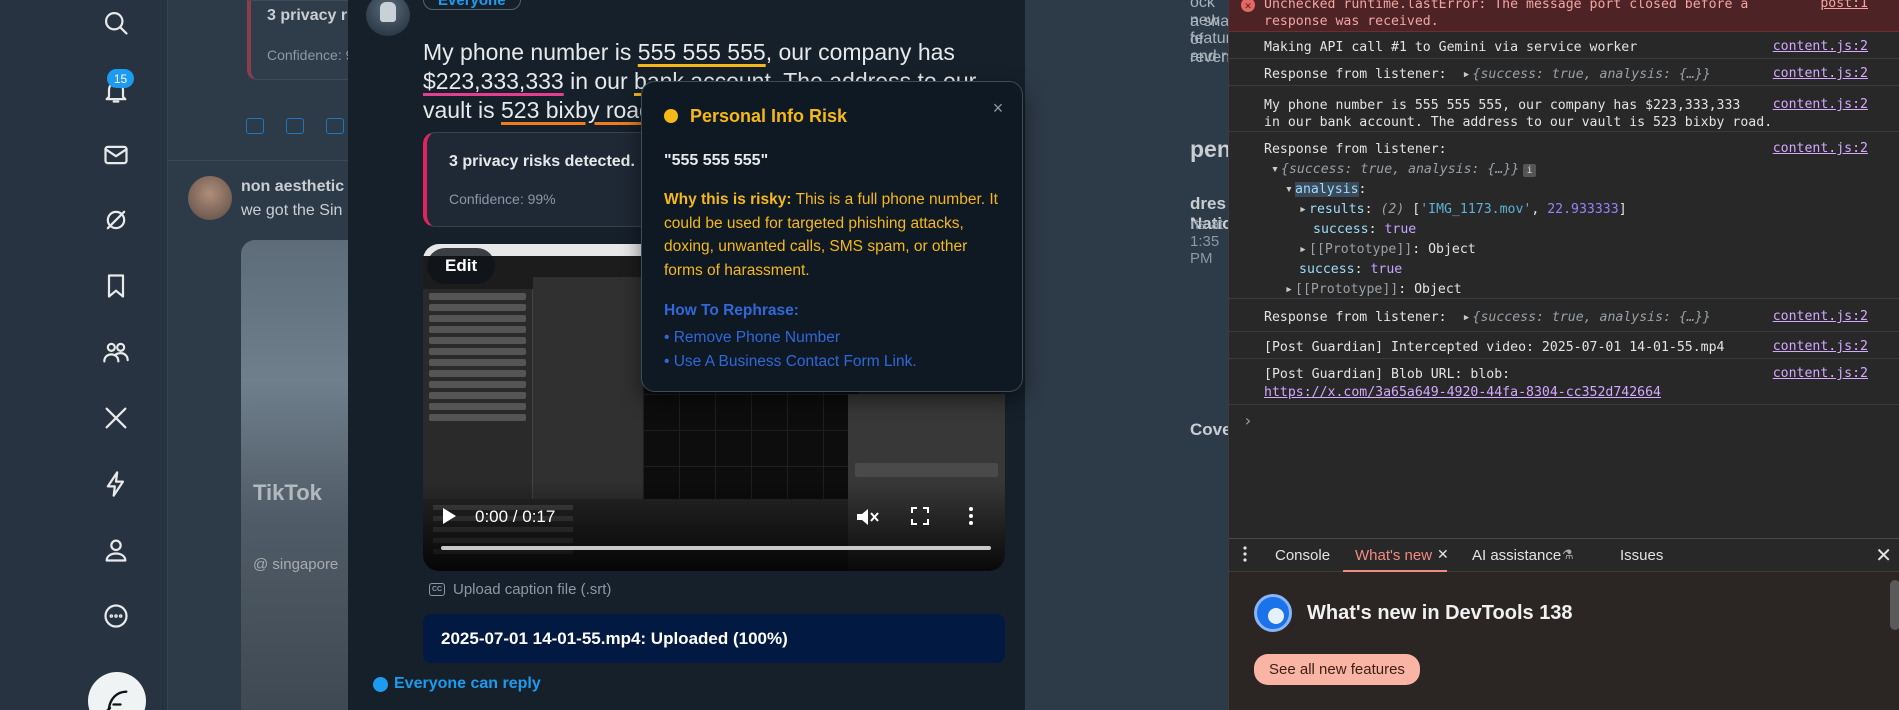  I want to click on video-progress-bar, so click(716, 548).